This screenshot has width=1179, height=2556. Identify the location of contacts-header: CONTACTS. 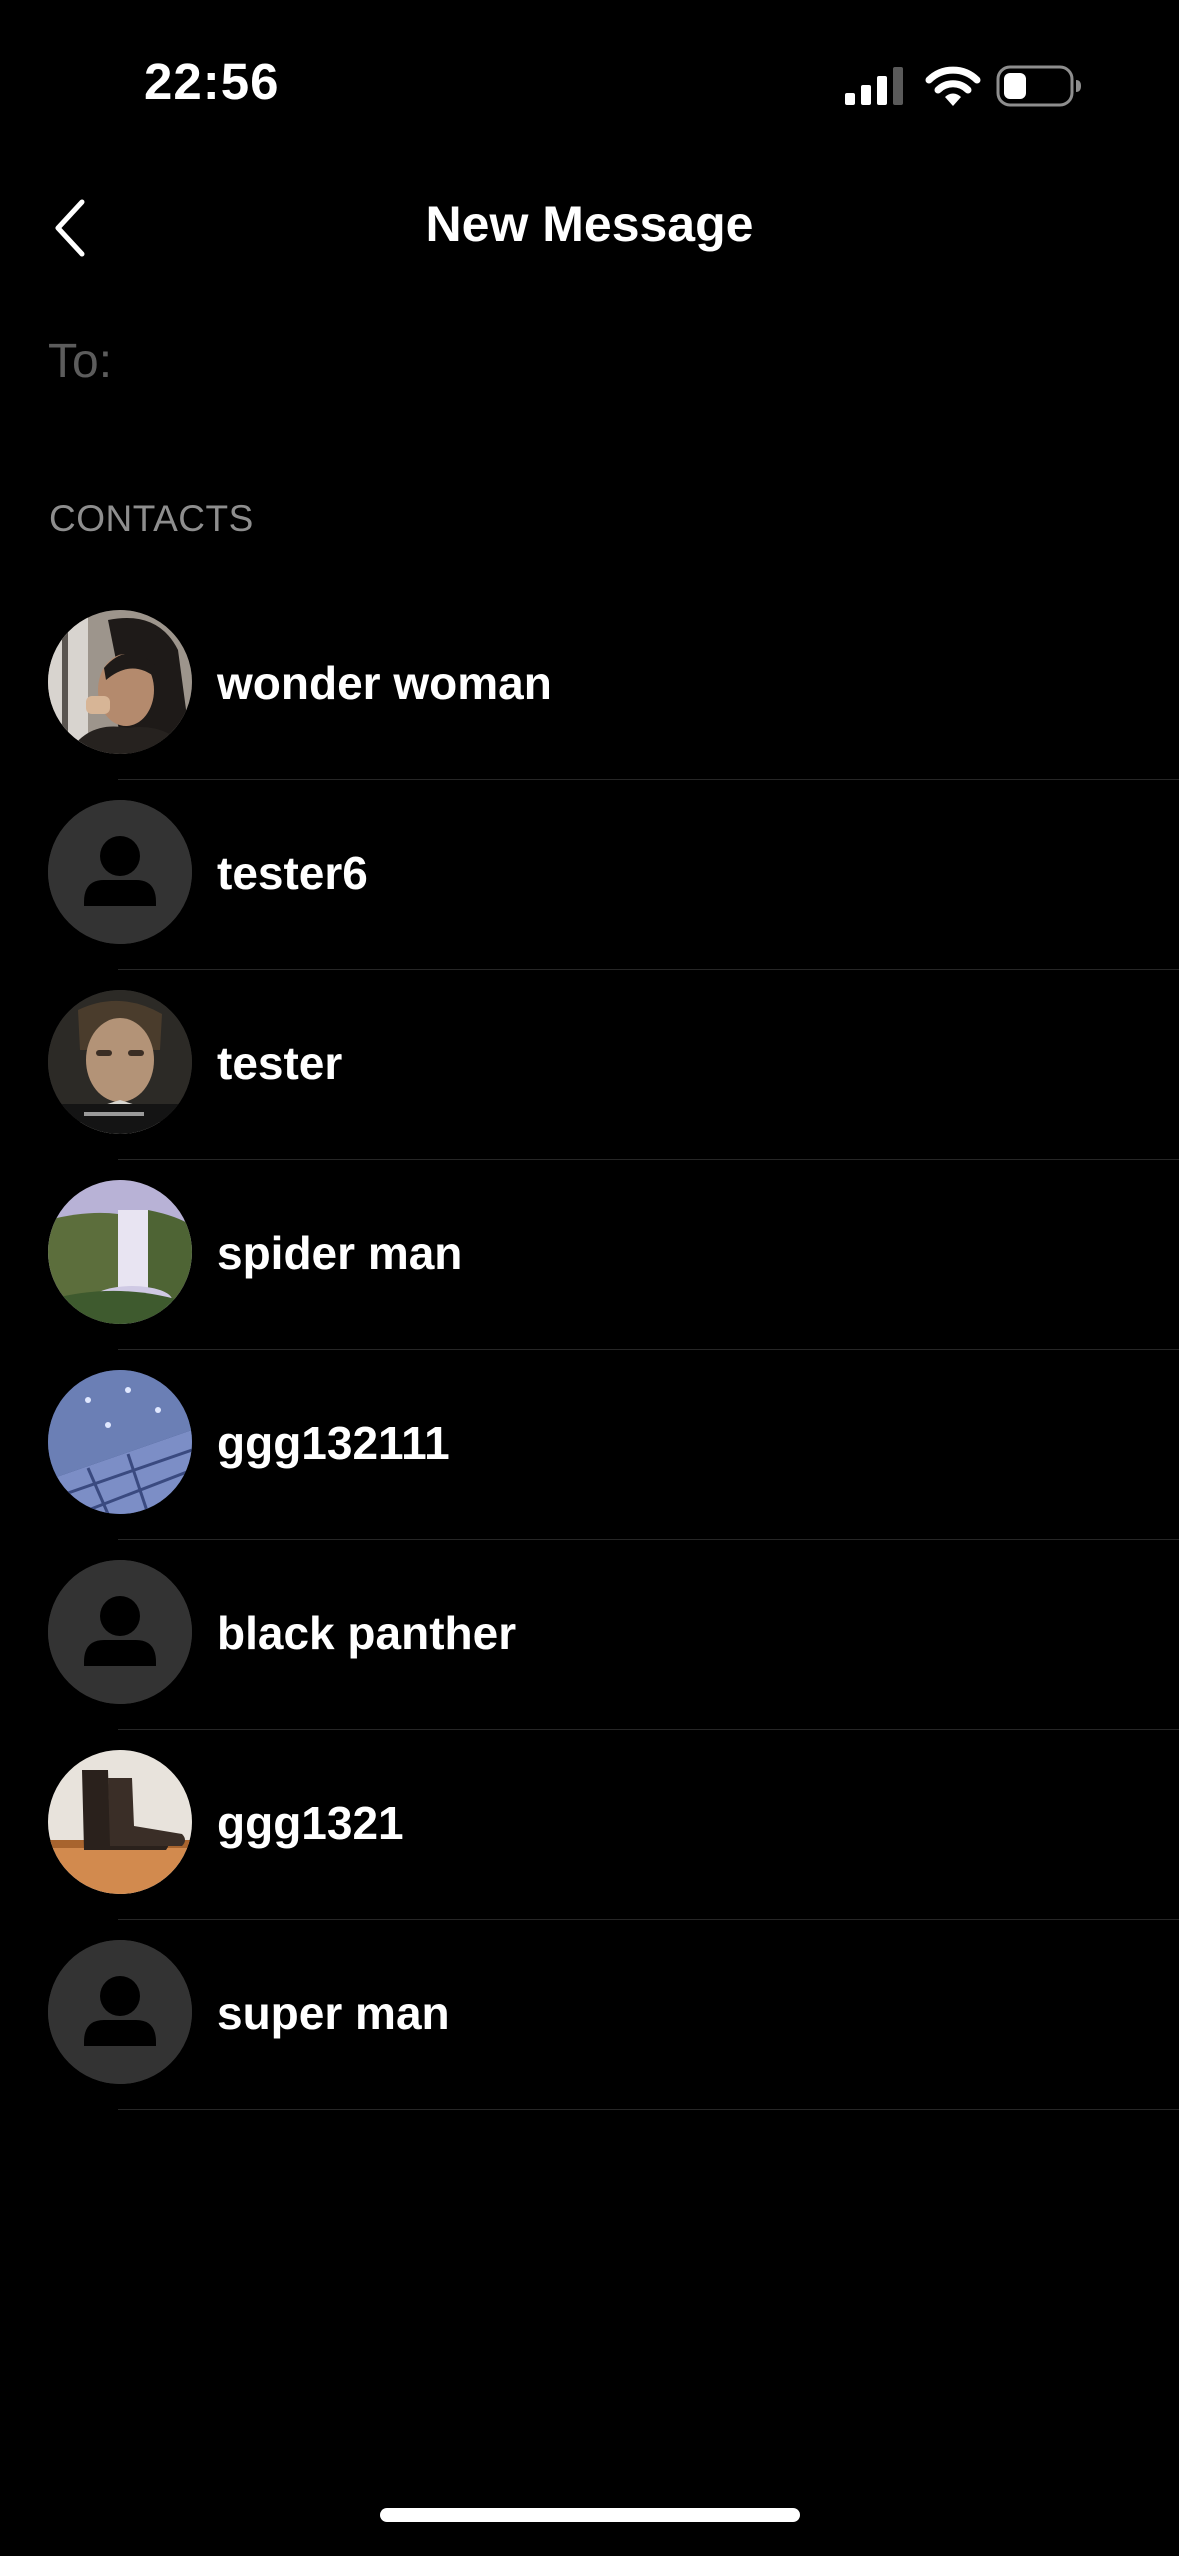
(151, 518).